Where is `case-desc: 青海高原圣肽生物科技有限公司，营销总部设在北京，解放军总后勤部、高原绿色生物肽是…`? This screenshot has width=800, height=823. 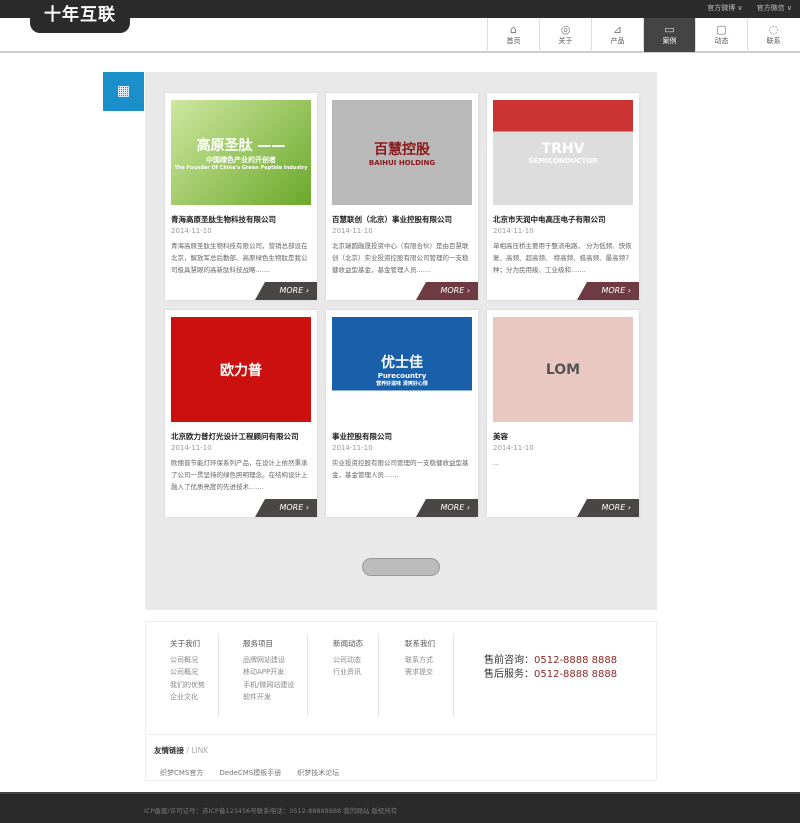
case-desc: 青海高原圣肽生物科技有限公司，营销总部设在北京，解放军总后勤部、高原绿色生物肽是… is located at coordinates (239, 258).